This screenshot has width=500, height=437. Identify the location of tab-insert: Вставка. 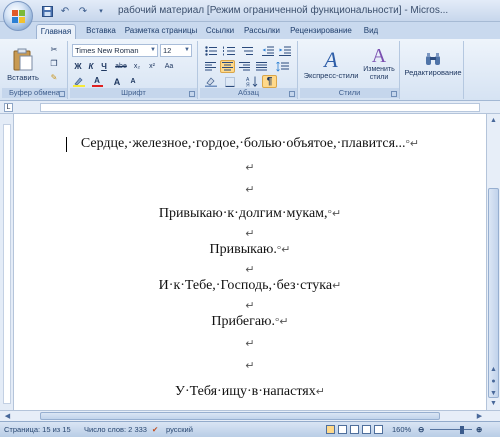
(101, 31).